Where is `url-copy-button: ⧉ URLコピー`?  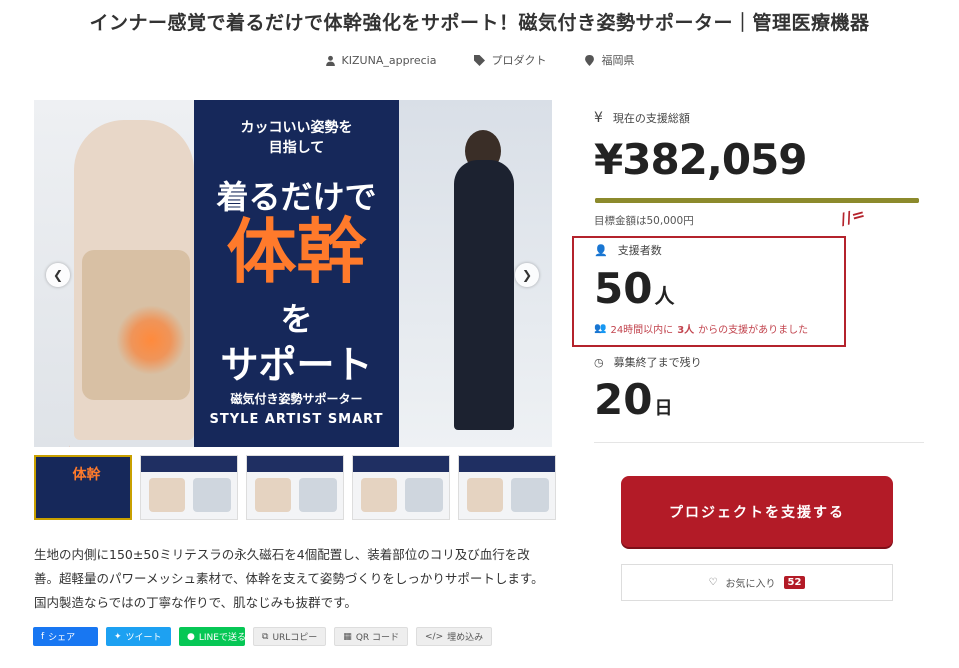
url-copy-button: ⧉ URLコピー is located at coordinates (290, 636).